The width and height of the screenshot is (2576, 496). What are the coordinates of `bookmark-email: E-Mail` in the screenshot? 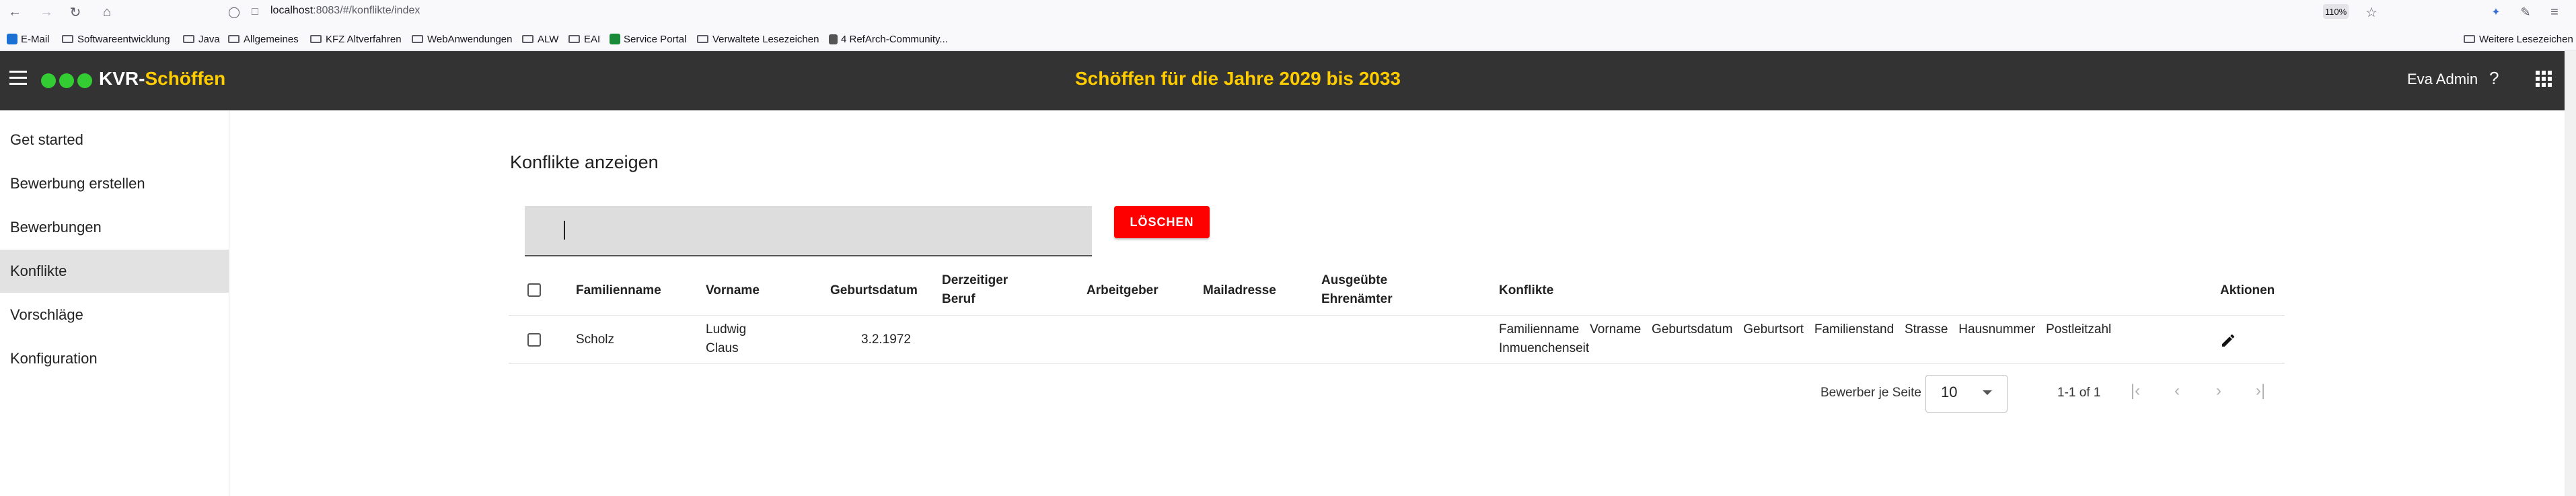 It's located at (28, 39).